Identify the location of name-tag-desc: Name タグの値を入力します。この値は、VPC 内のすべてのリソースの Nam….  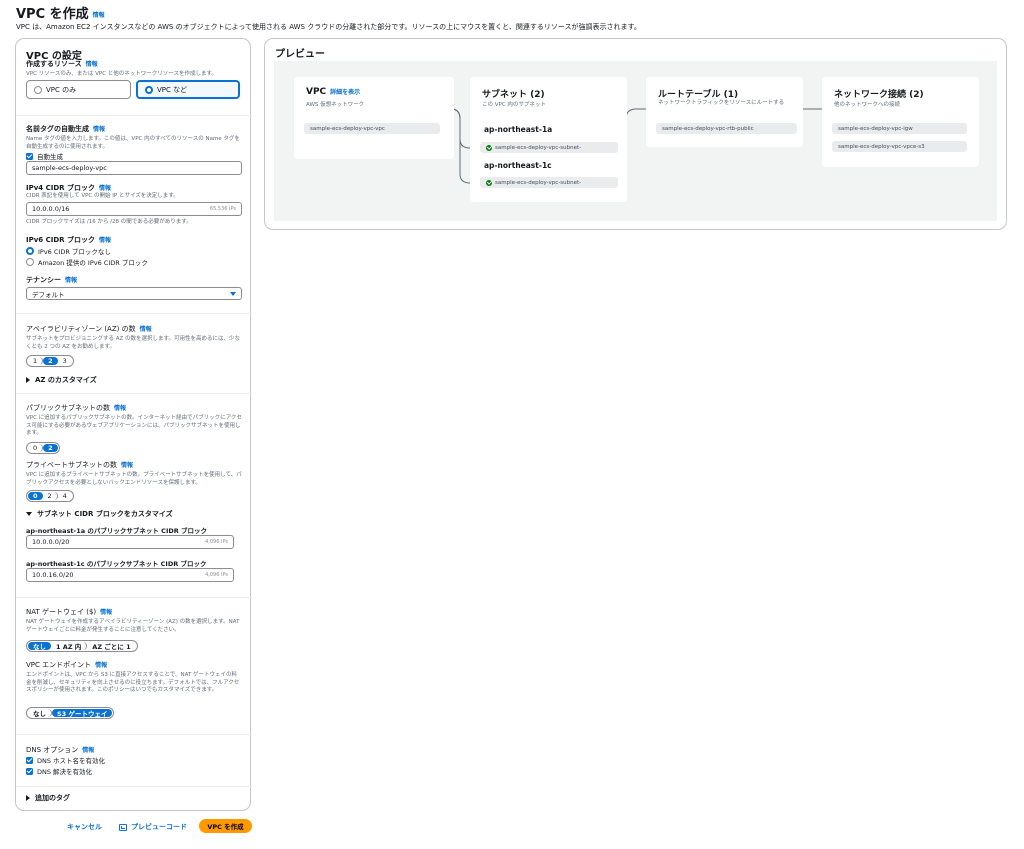
(133, 143).